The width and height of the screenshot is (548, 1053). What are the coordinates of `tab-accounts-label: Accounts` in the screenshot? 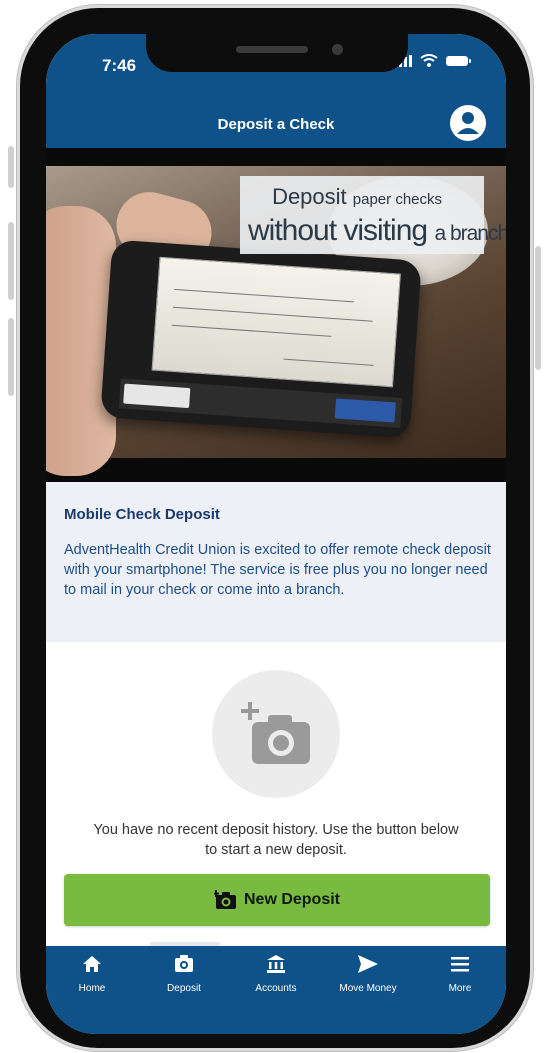 It's located at (276, 988).